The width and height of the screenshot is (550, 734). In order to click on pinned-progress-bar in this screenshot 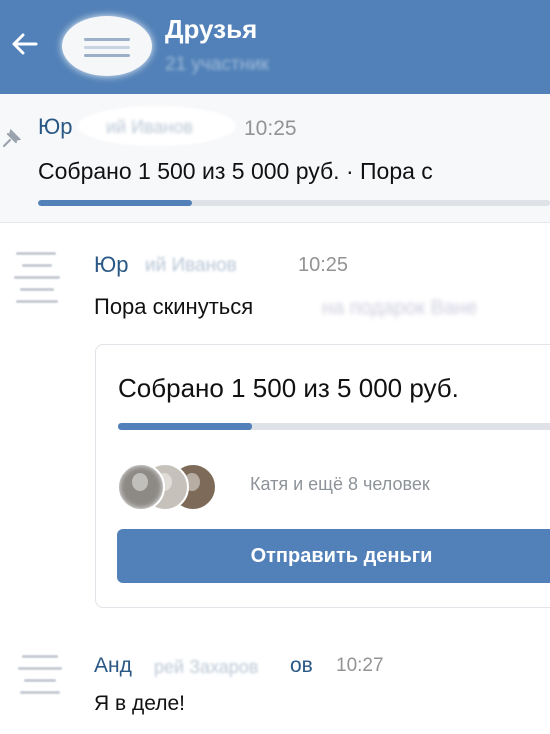, I will do `click(294, 203)`.